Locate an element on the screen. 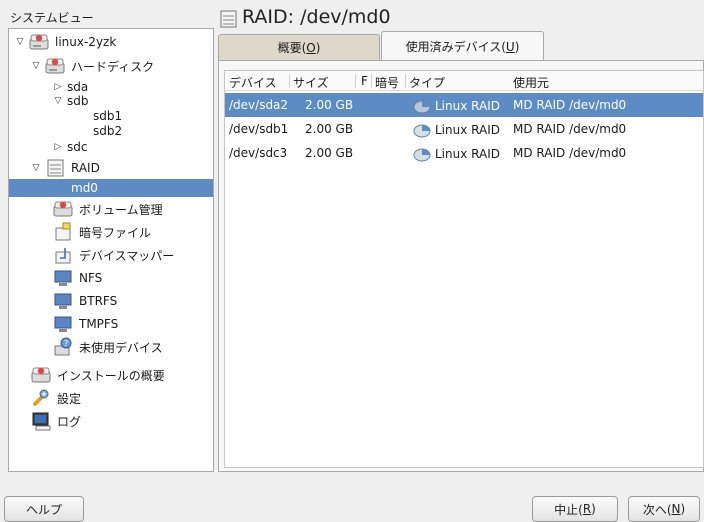 The image size is (704, 522). tree-node-sdb: ▽ sdb is located at coordinates (111, 101).